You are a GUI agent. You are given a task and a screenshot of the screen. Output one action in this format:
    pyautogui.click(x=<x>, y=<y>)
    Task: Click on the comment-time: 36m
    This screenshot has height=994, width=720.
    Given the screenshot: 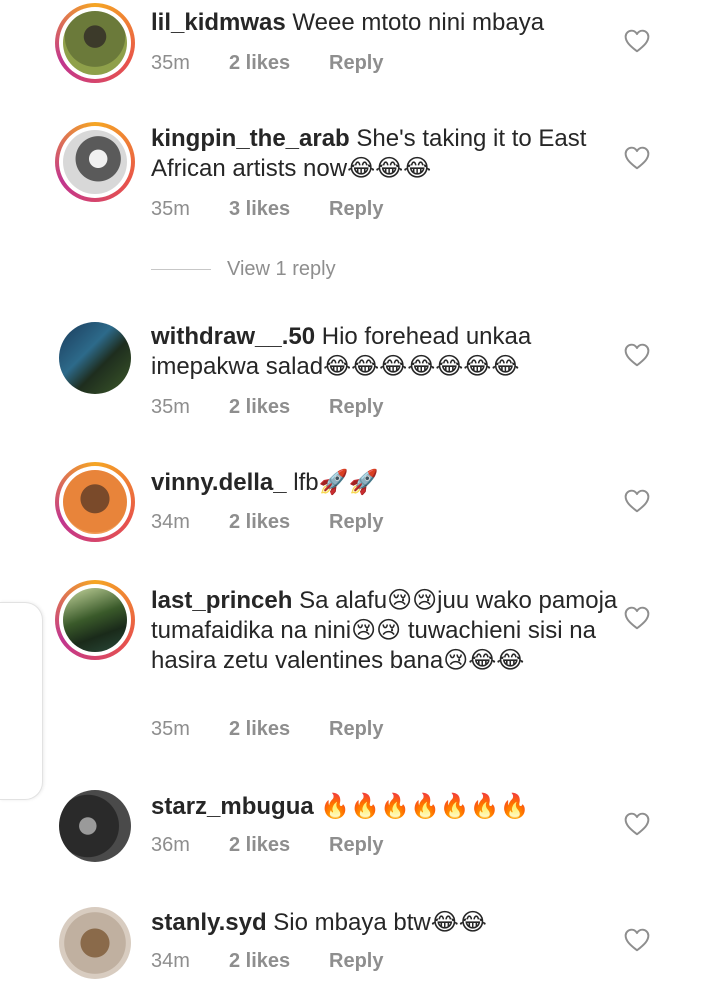 What is the action you would take?
    pyautogui.click(x=170, y=845)
    